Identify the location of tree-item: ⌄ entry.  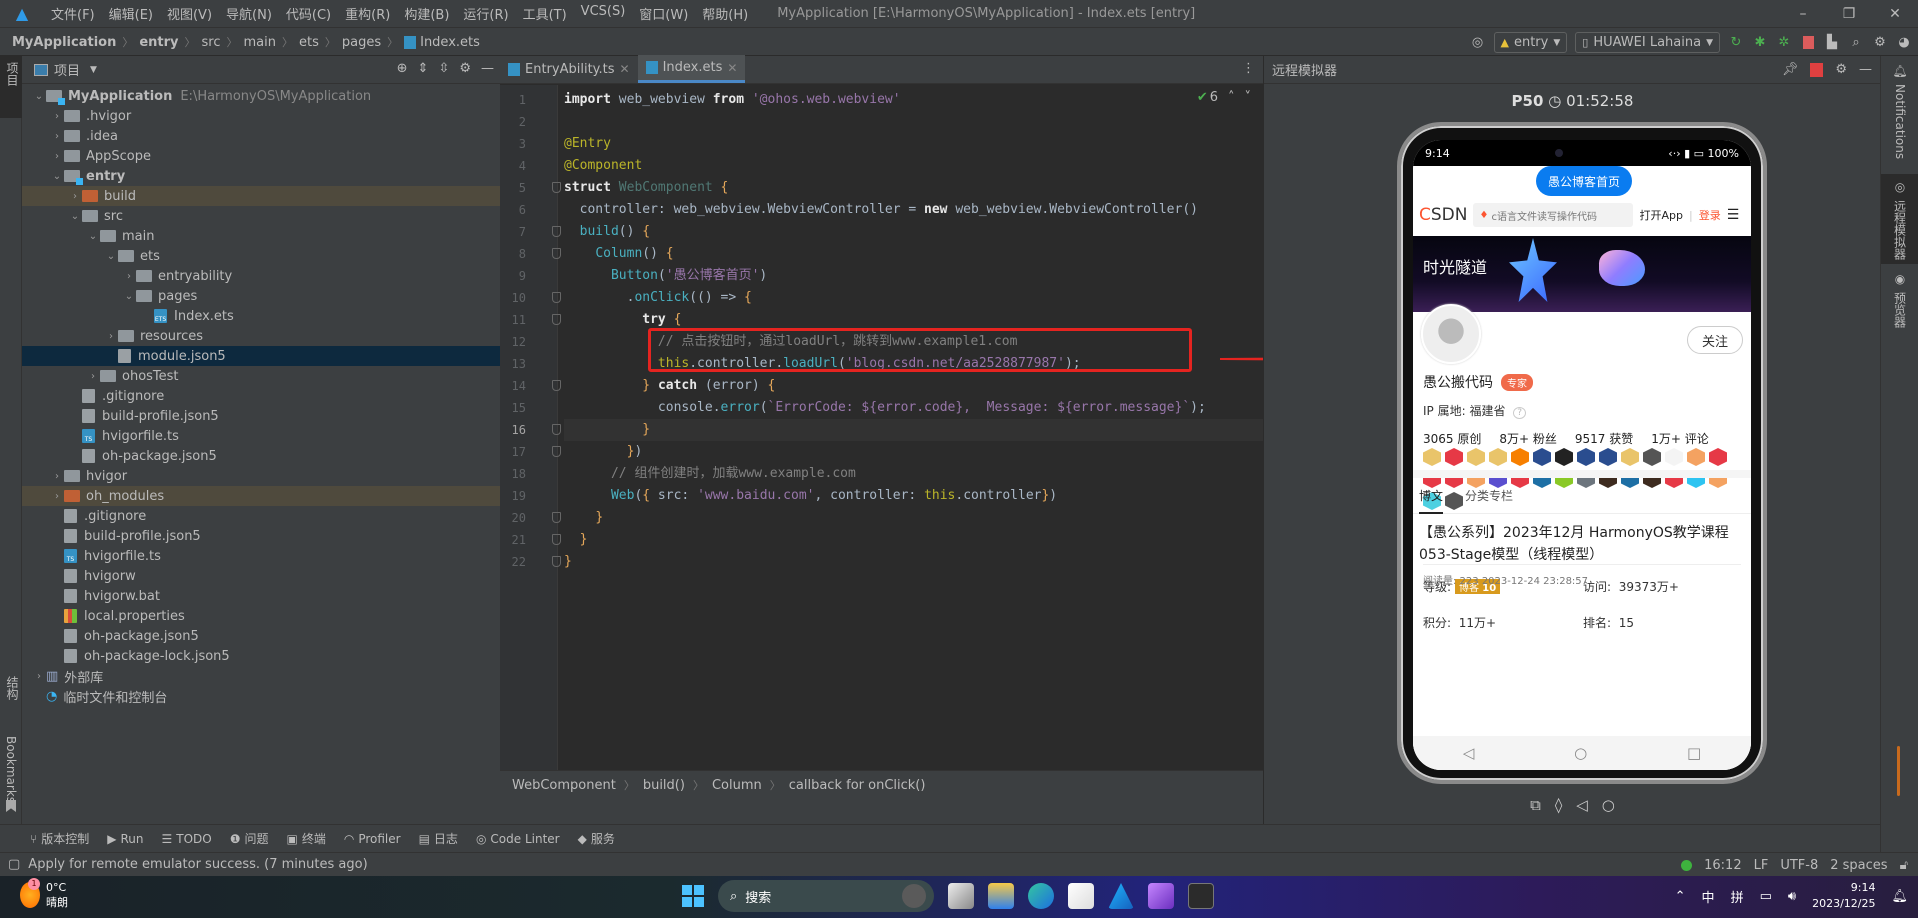
(261, 176).